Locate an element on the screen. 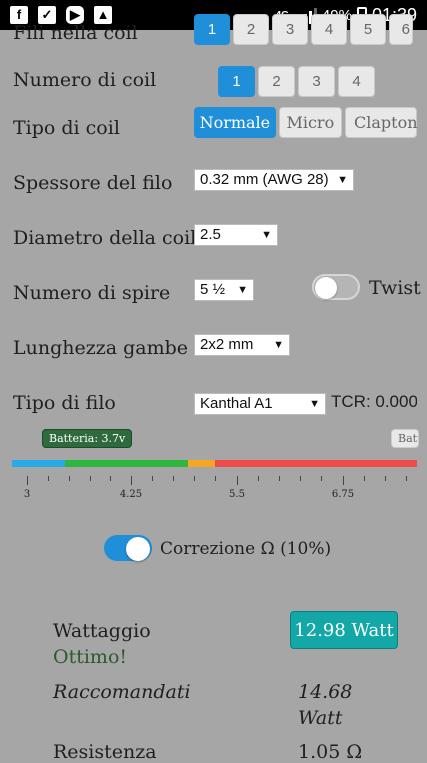 The width and height of the screenshot is (427, 763). coil-count-option: 1 is located at coordinates (236, 81).